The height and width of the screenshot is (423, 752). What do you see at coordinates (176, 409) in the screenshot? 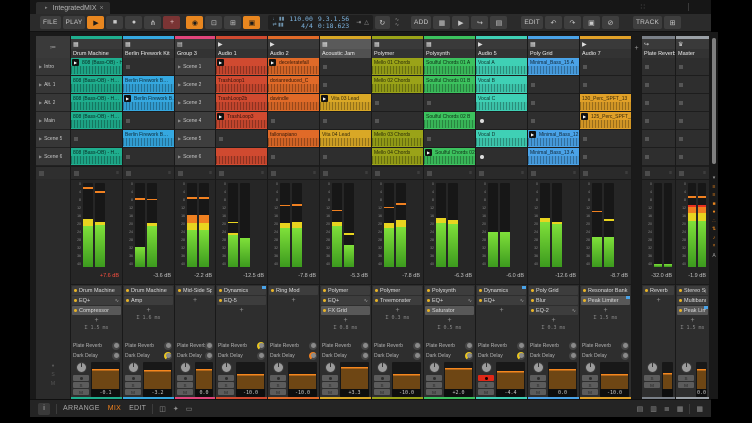
I see `panel-toggle-automation-icon: ✦` at bounding box center [176, 409].